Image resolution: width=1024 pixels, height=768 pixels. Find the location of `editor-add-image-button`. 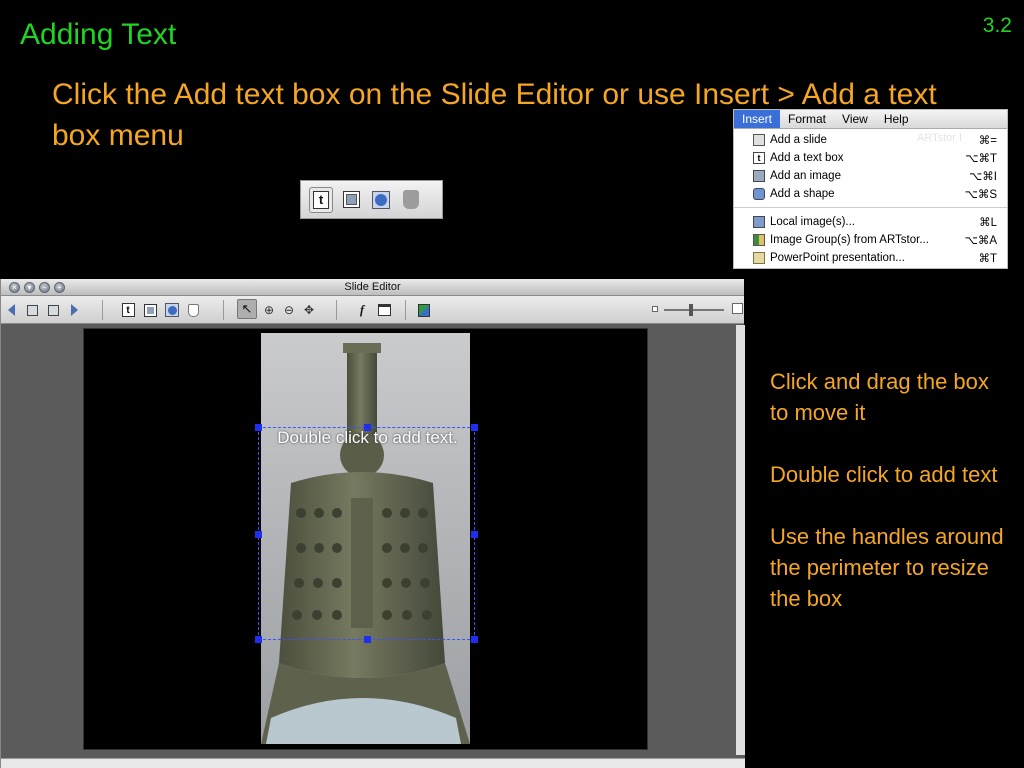

editor-add-image-button is located at coordinates (150, 310).